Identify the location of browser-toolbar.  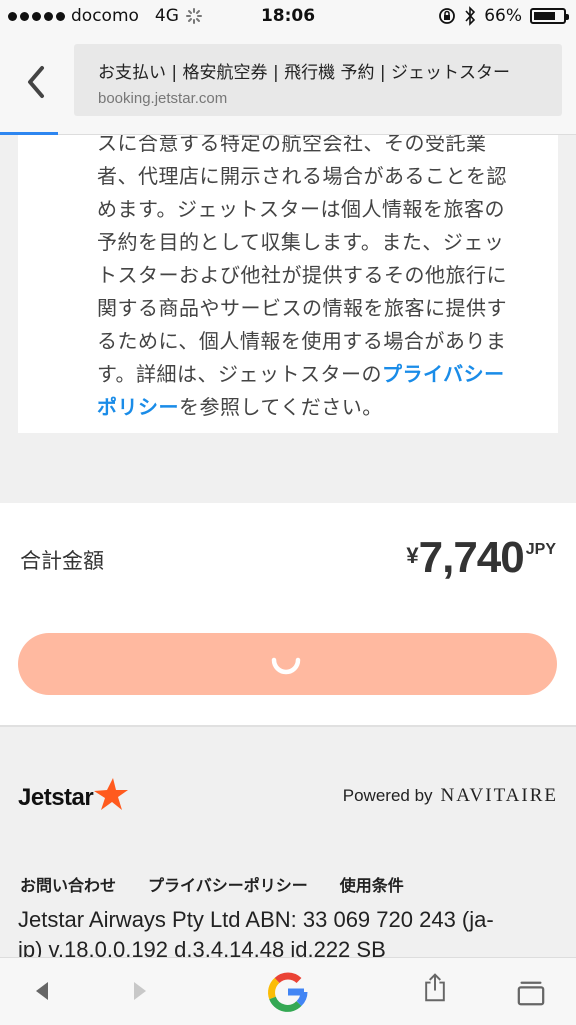
(288, 991).